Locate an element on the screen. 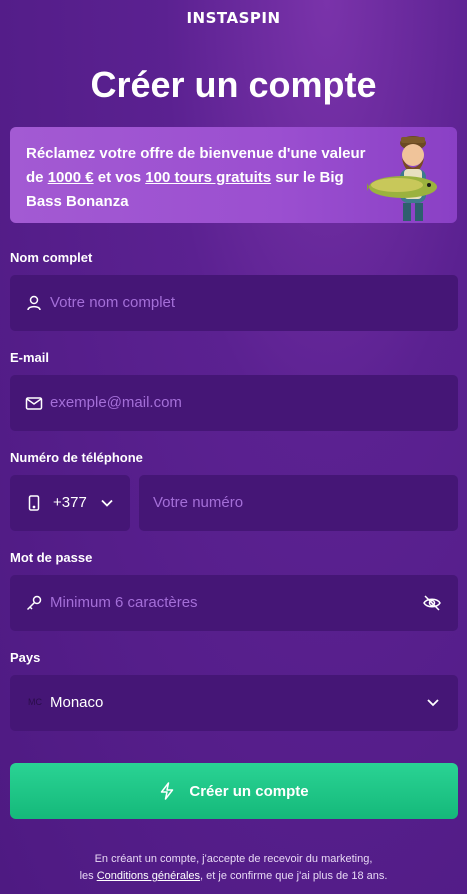  country-value: Monaco is located at coordinates (77, 702).